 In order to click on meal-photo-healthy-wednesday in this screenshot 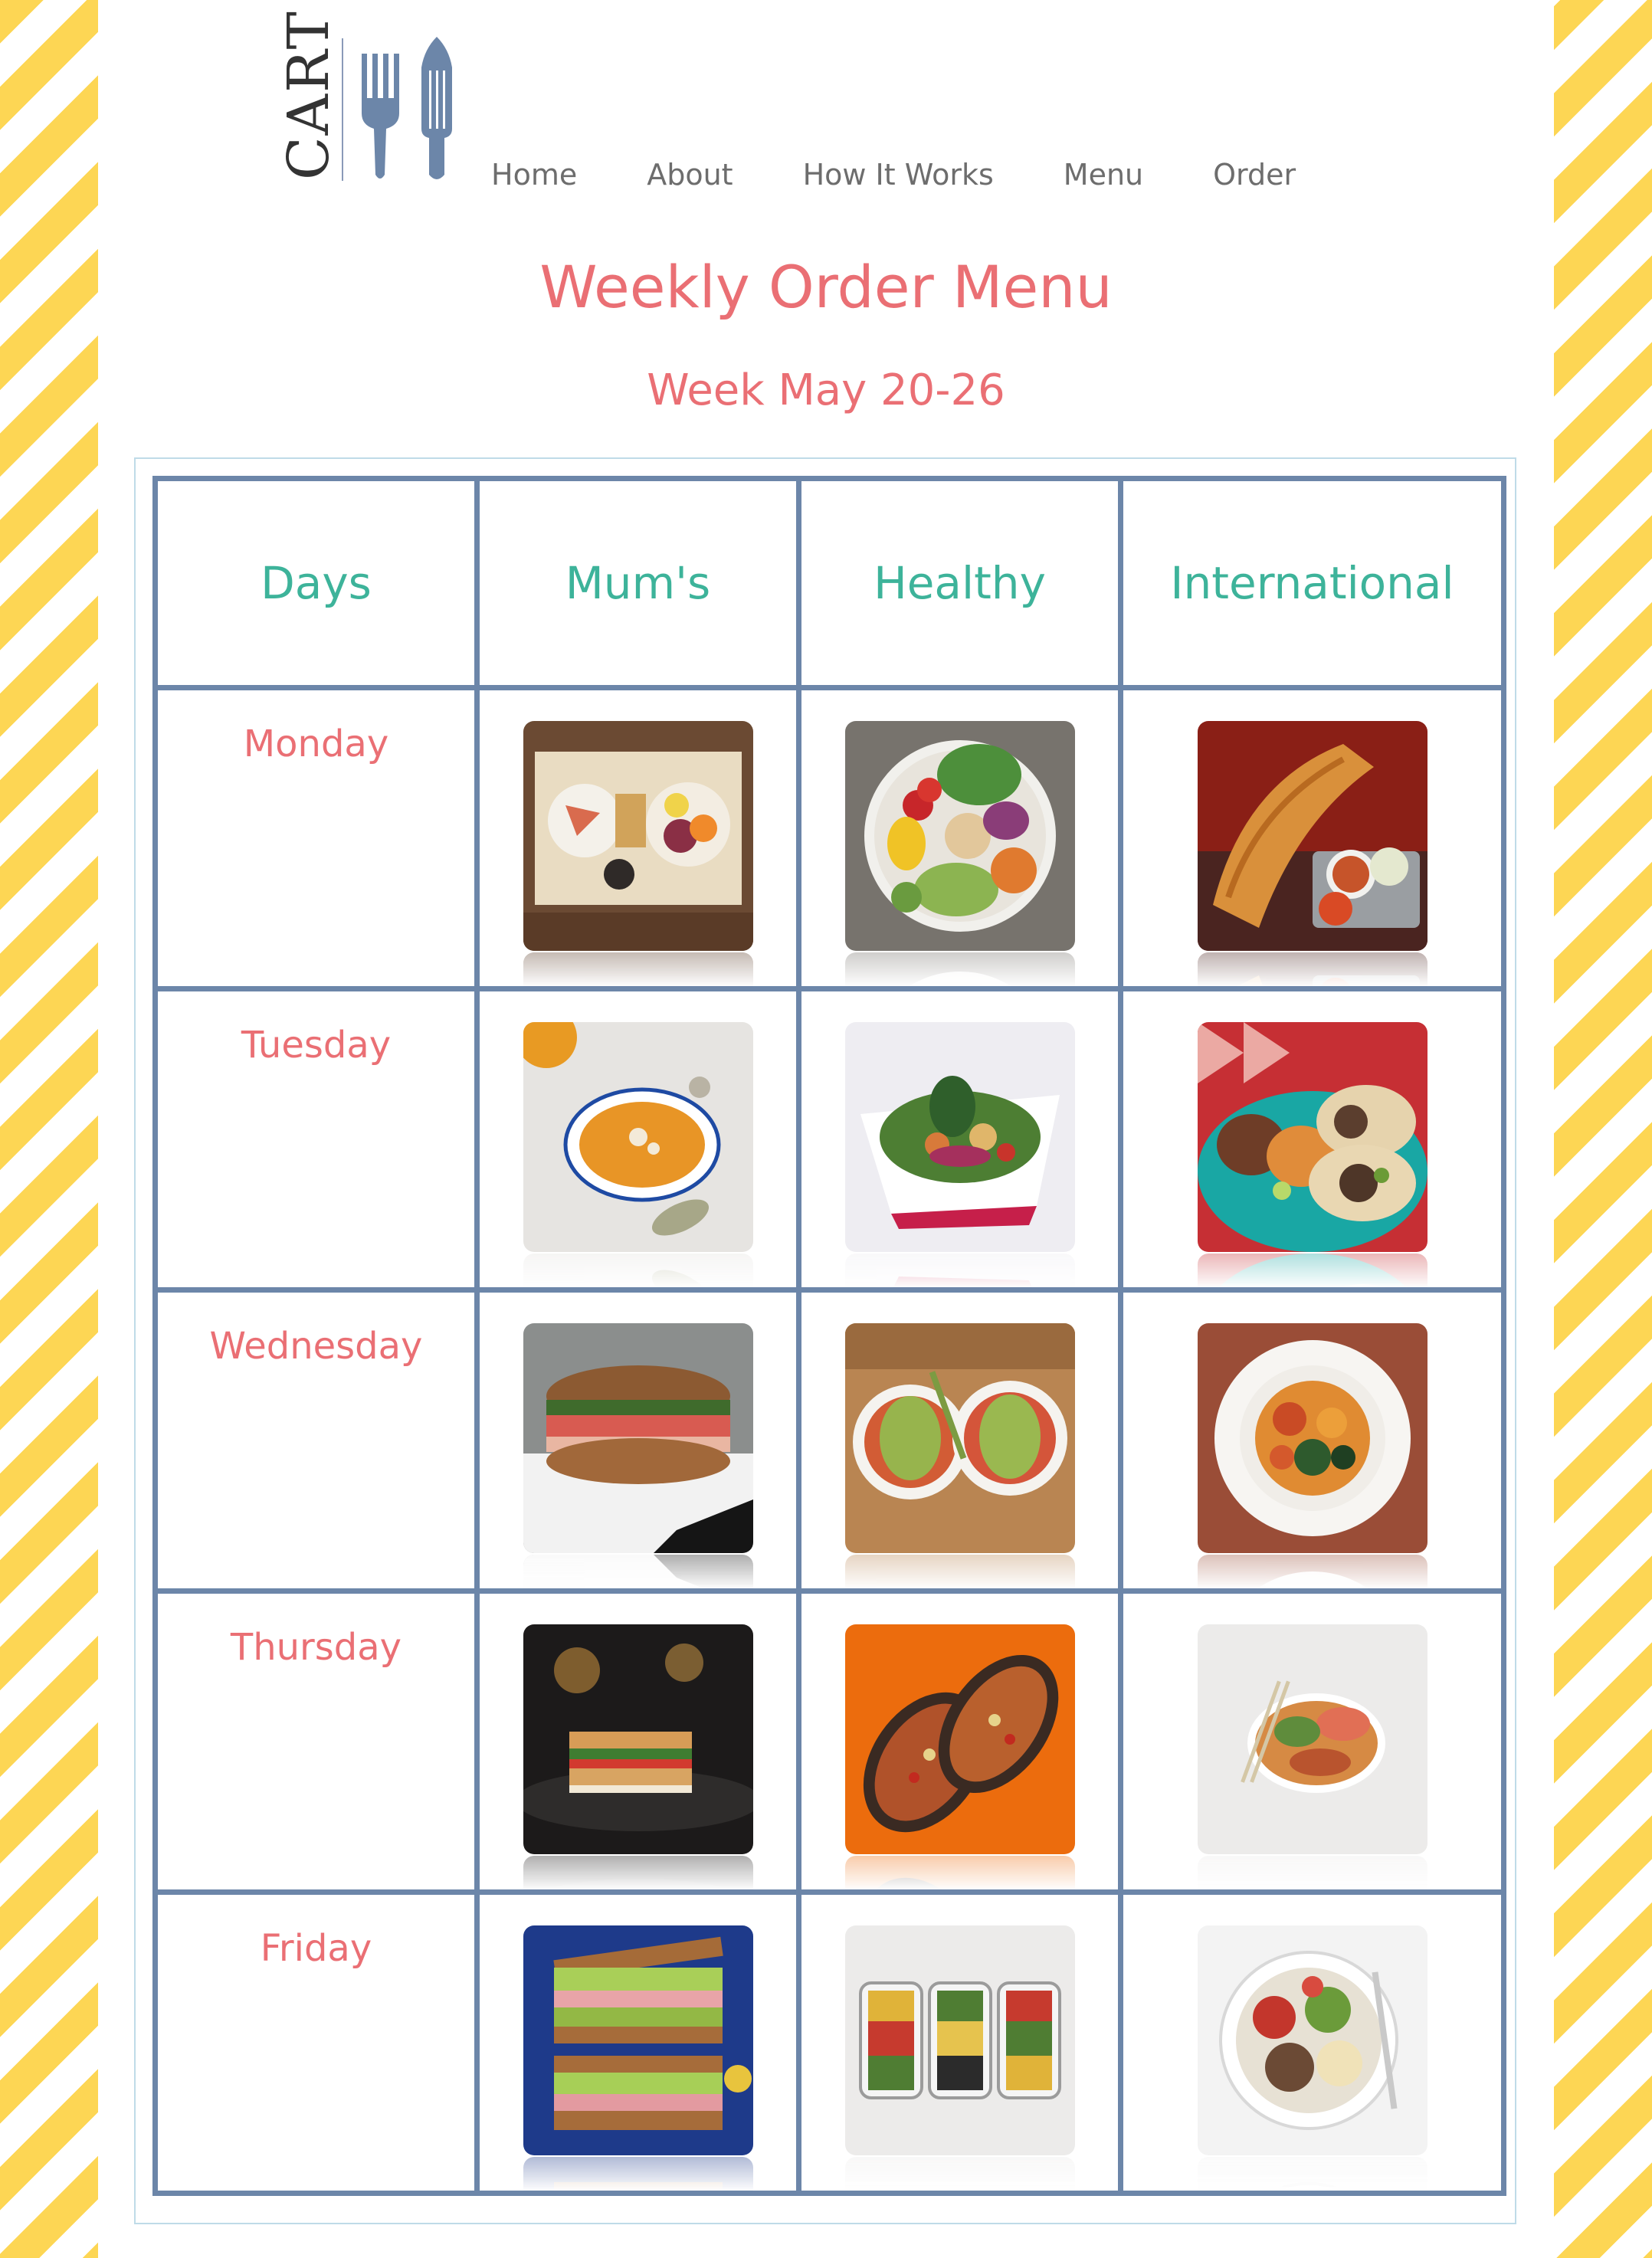, I will do `click(960, 1438)`.